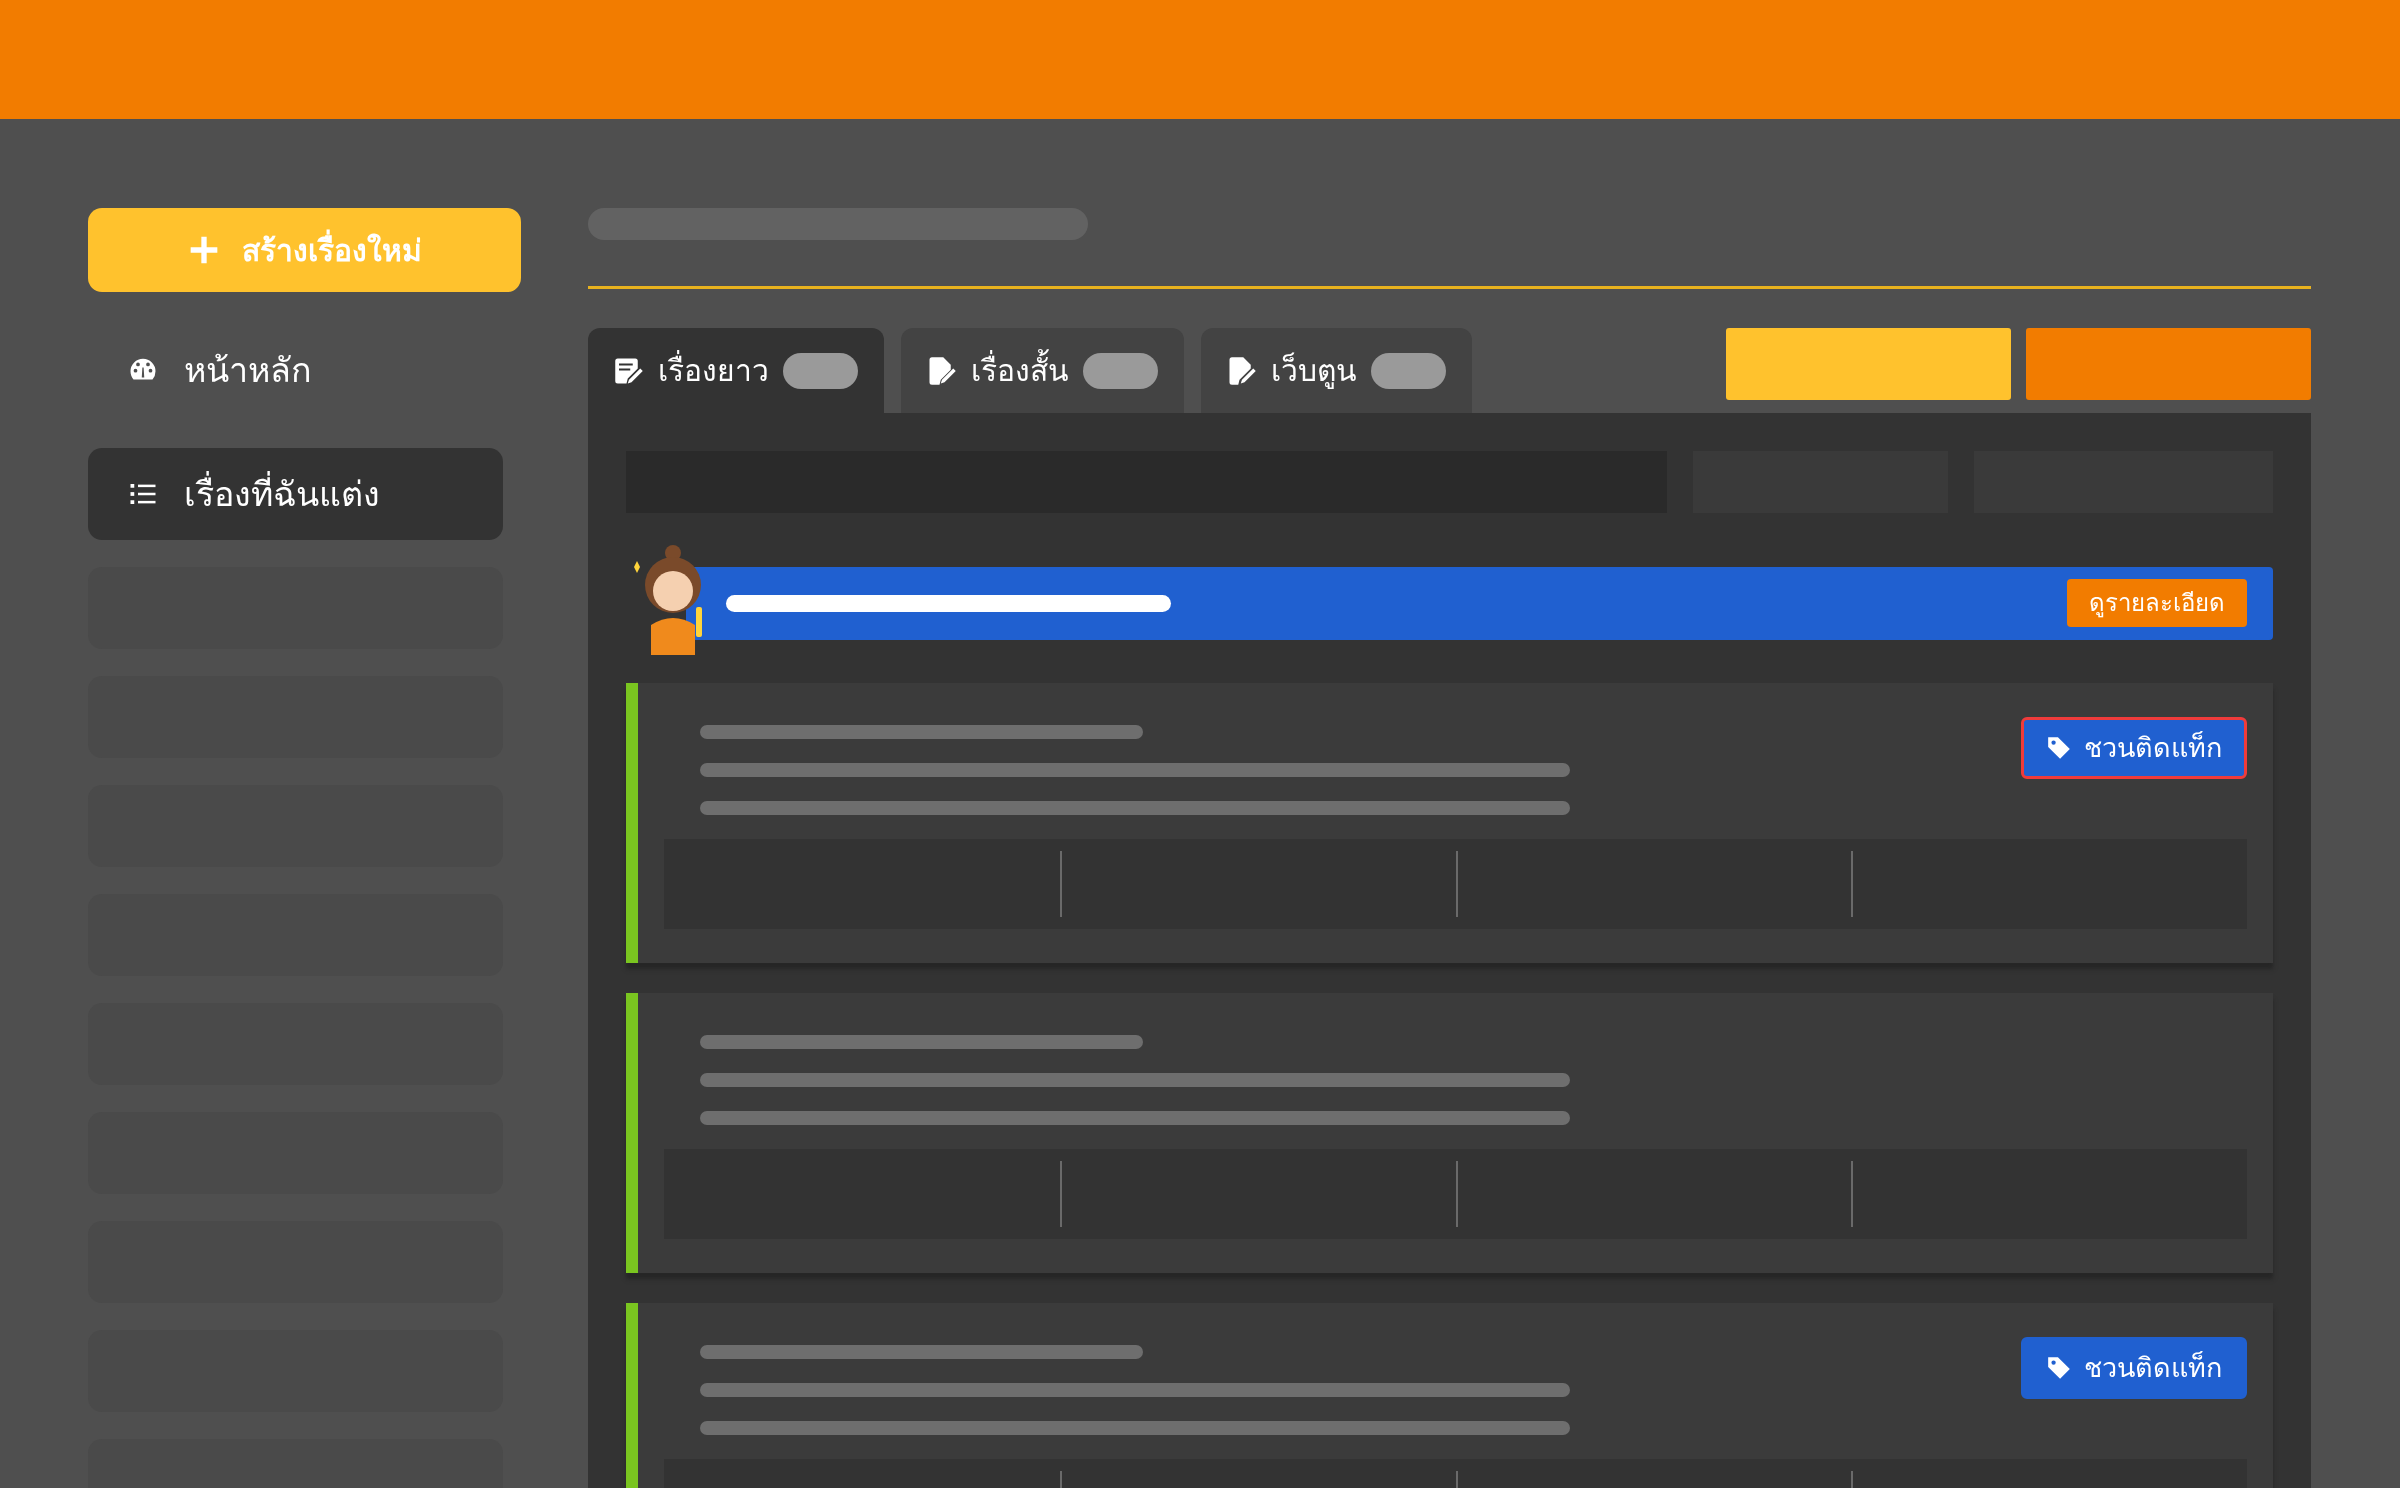  I want to click on tab: เว็บตูน, so click(1336, 370).